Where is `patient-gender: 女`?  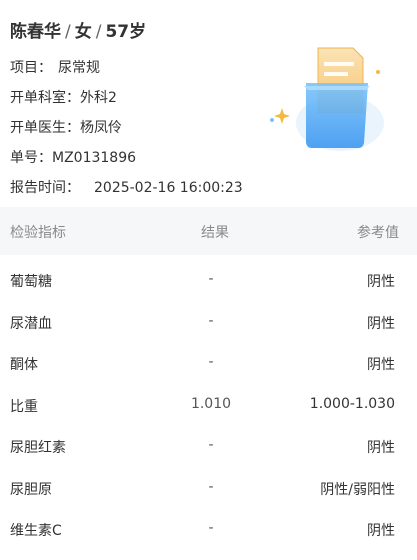
patient-gender: 女 is located at coordinates (83, 32).